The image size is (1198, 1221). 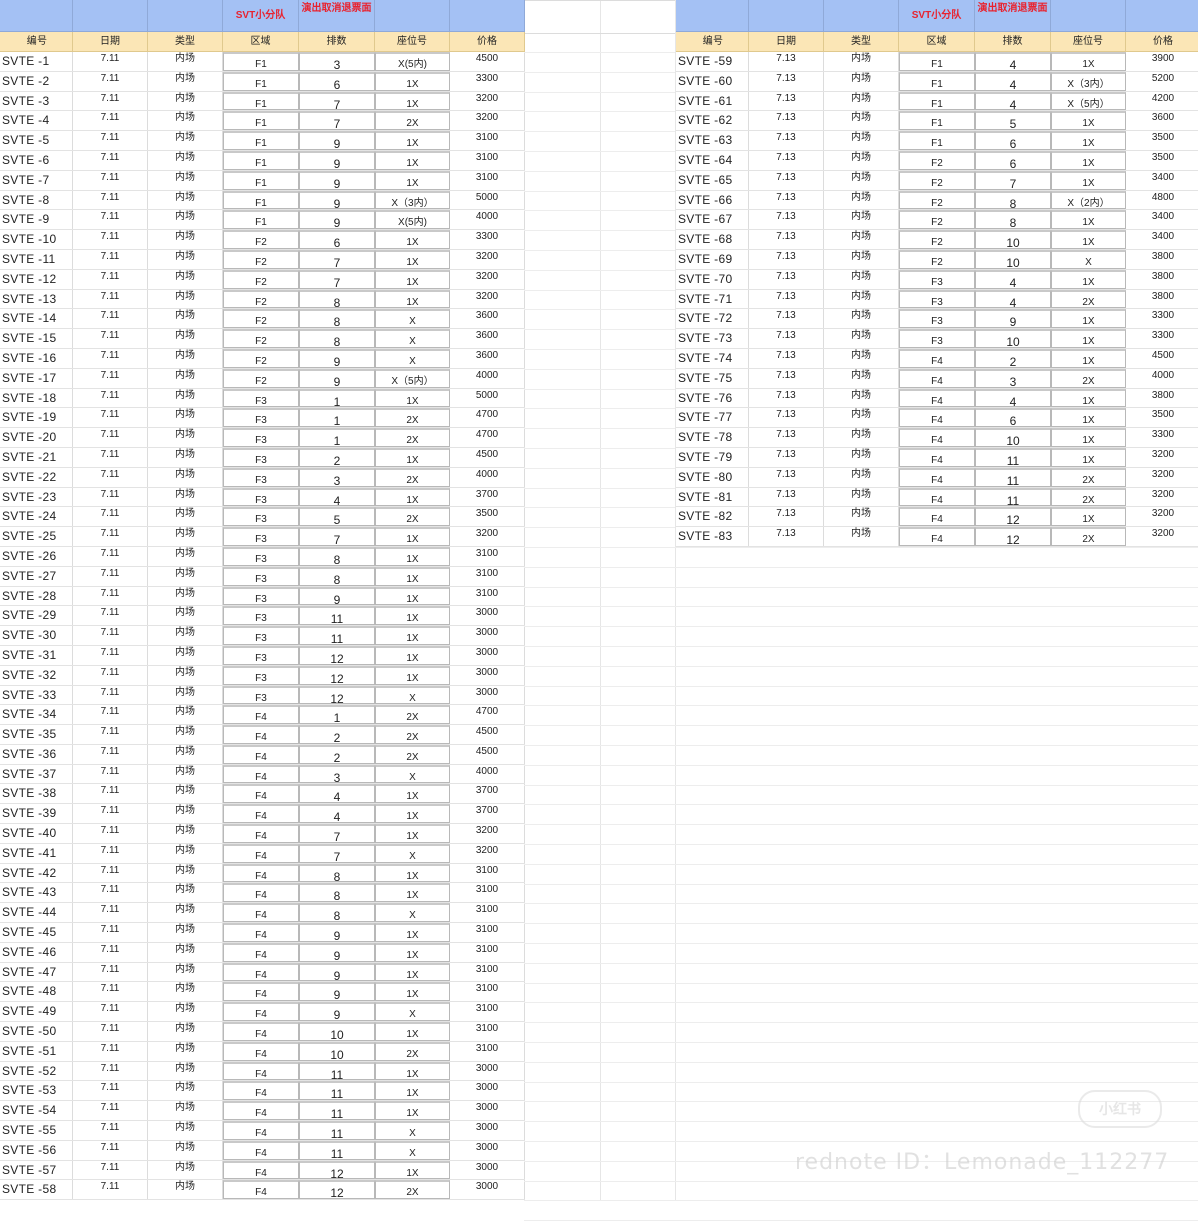 I want to click on id-cell: SVTE -17, so click(x=36, y=378).